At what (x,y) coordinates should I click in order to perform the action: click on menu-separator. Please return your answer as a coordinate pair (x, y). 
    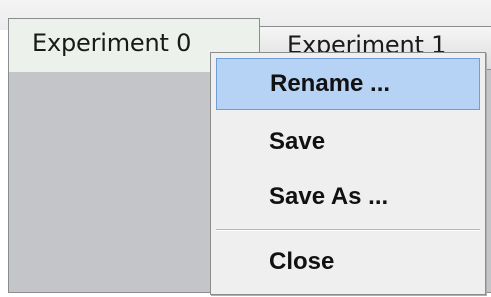
    Looking at the image, I should click on (348, 230).